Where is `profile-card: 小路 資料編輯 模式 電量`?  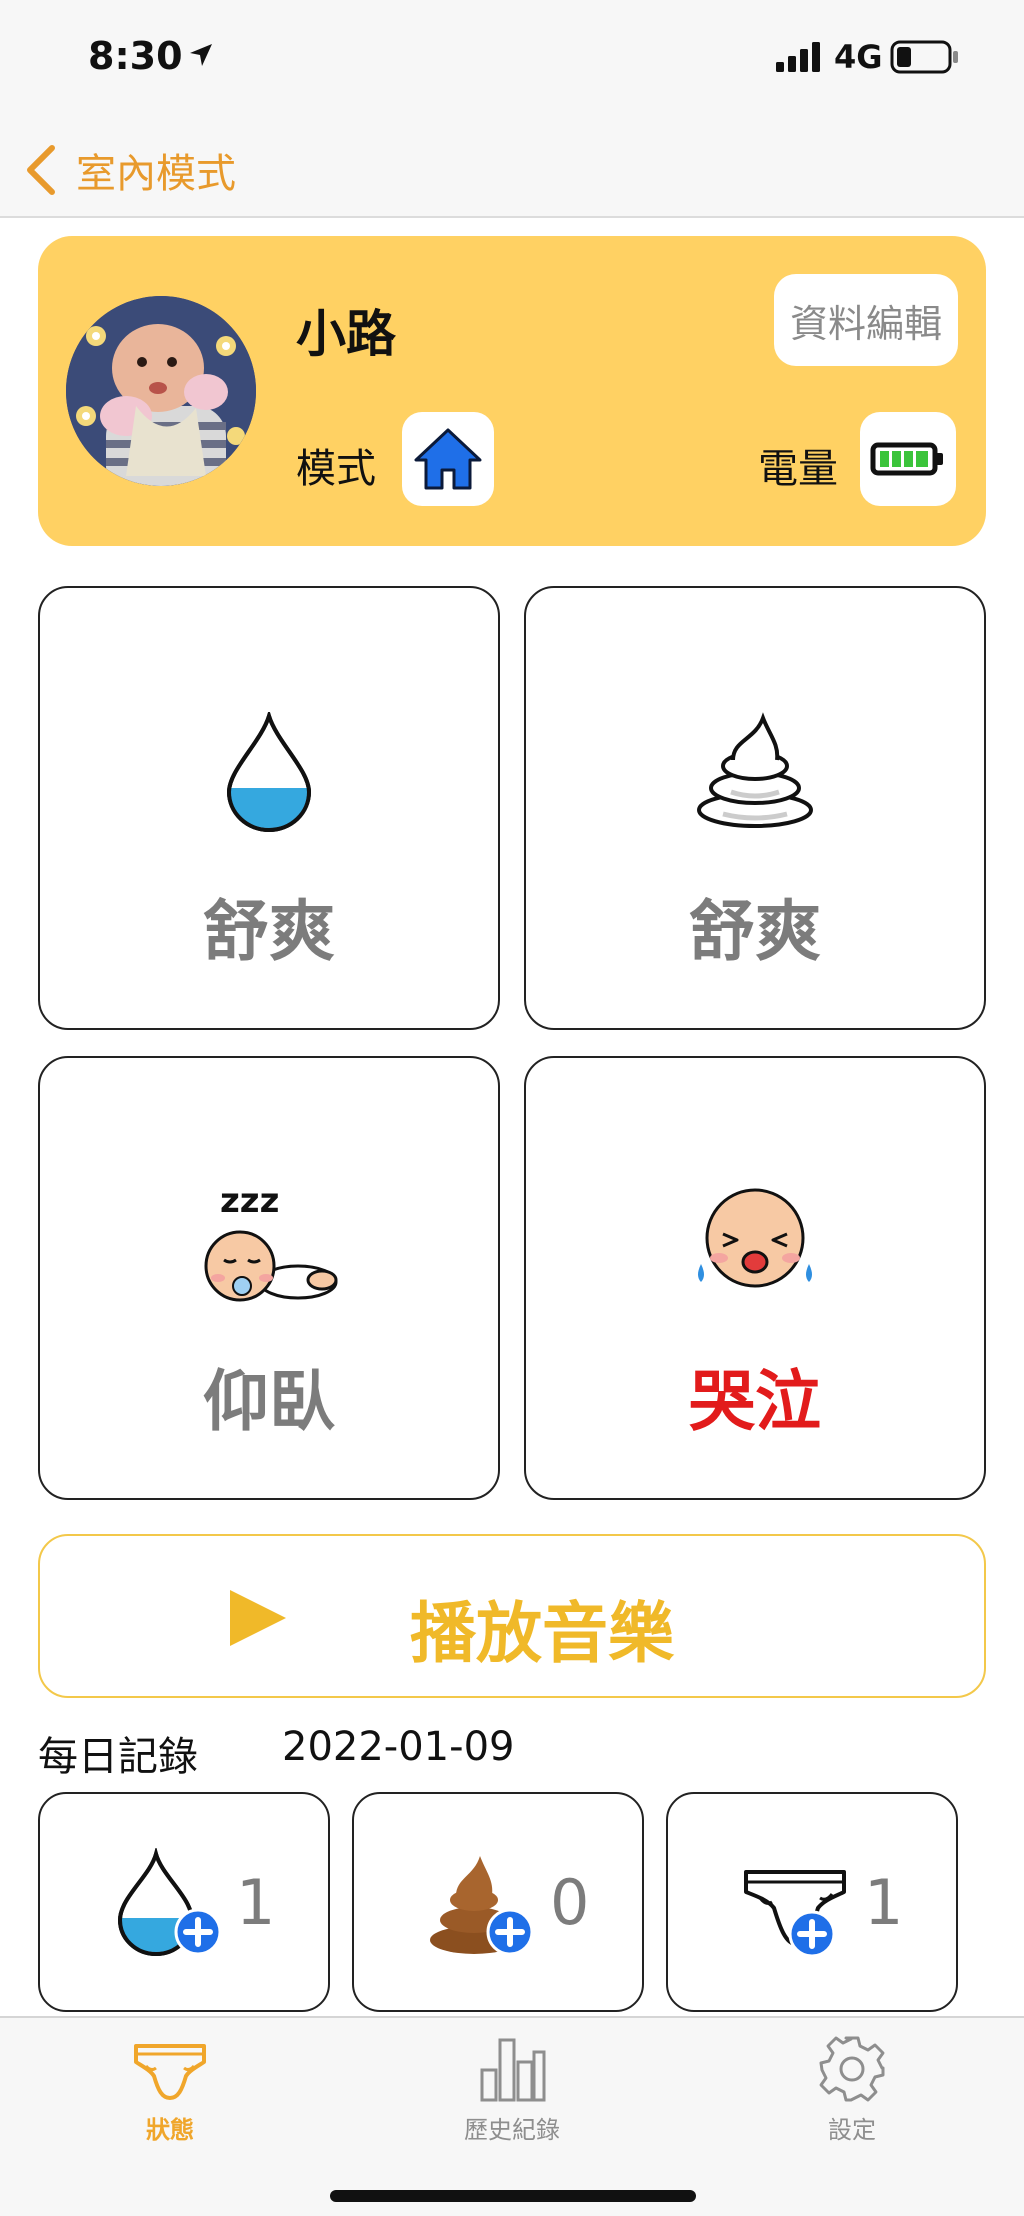
profile-card: 小路 資料編輯 模式 電量 is located at coordinates (512, 391).